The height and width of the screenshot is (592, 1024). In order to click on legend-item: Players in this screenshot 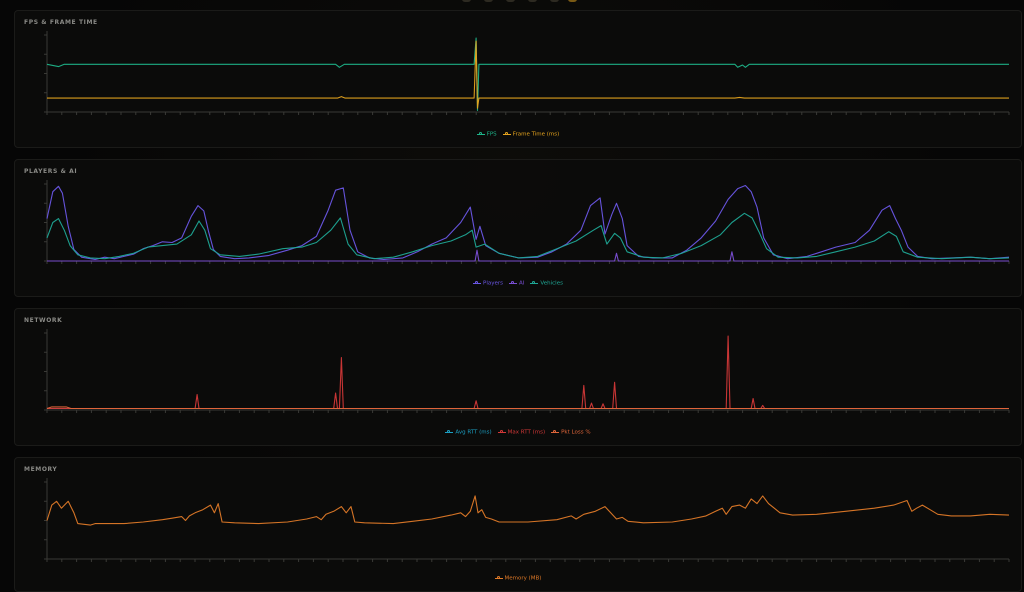, I will do `click(488, 283)`.